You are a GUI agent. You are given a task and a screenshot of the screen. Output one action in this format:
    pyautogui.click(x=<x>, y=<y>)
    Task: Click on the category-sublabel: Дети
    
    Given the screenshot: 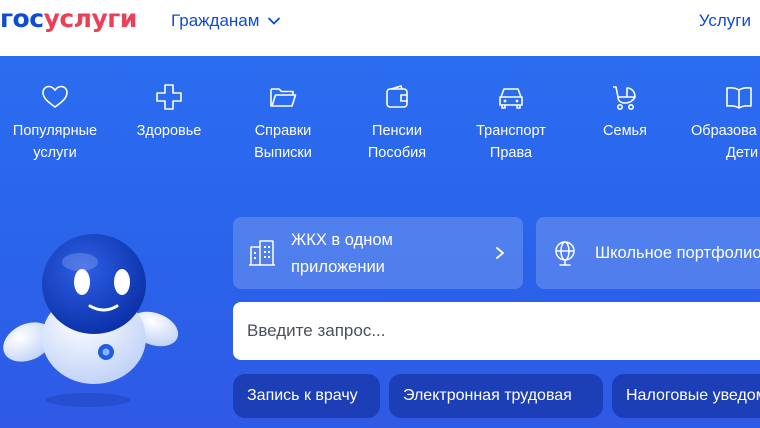 What is the action you would take?
    pyautogui.click(x=742, y=153)
    